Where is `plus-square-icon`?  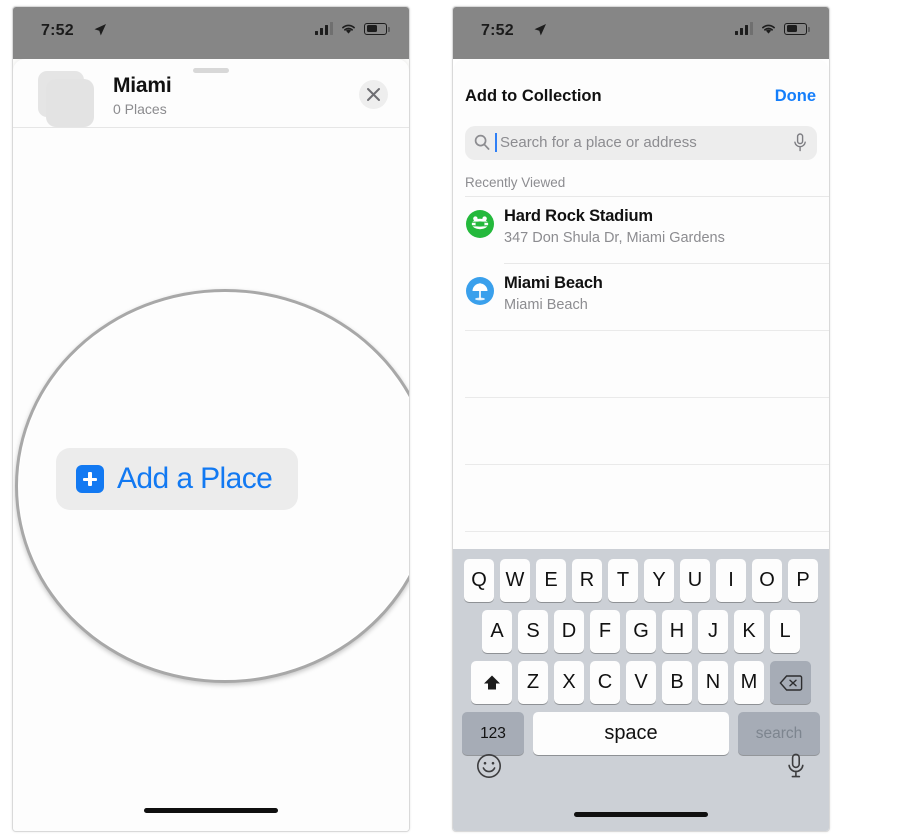 plus-square-icon is located at coordinates (90, 479).